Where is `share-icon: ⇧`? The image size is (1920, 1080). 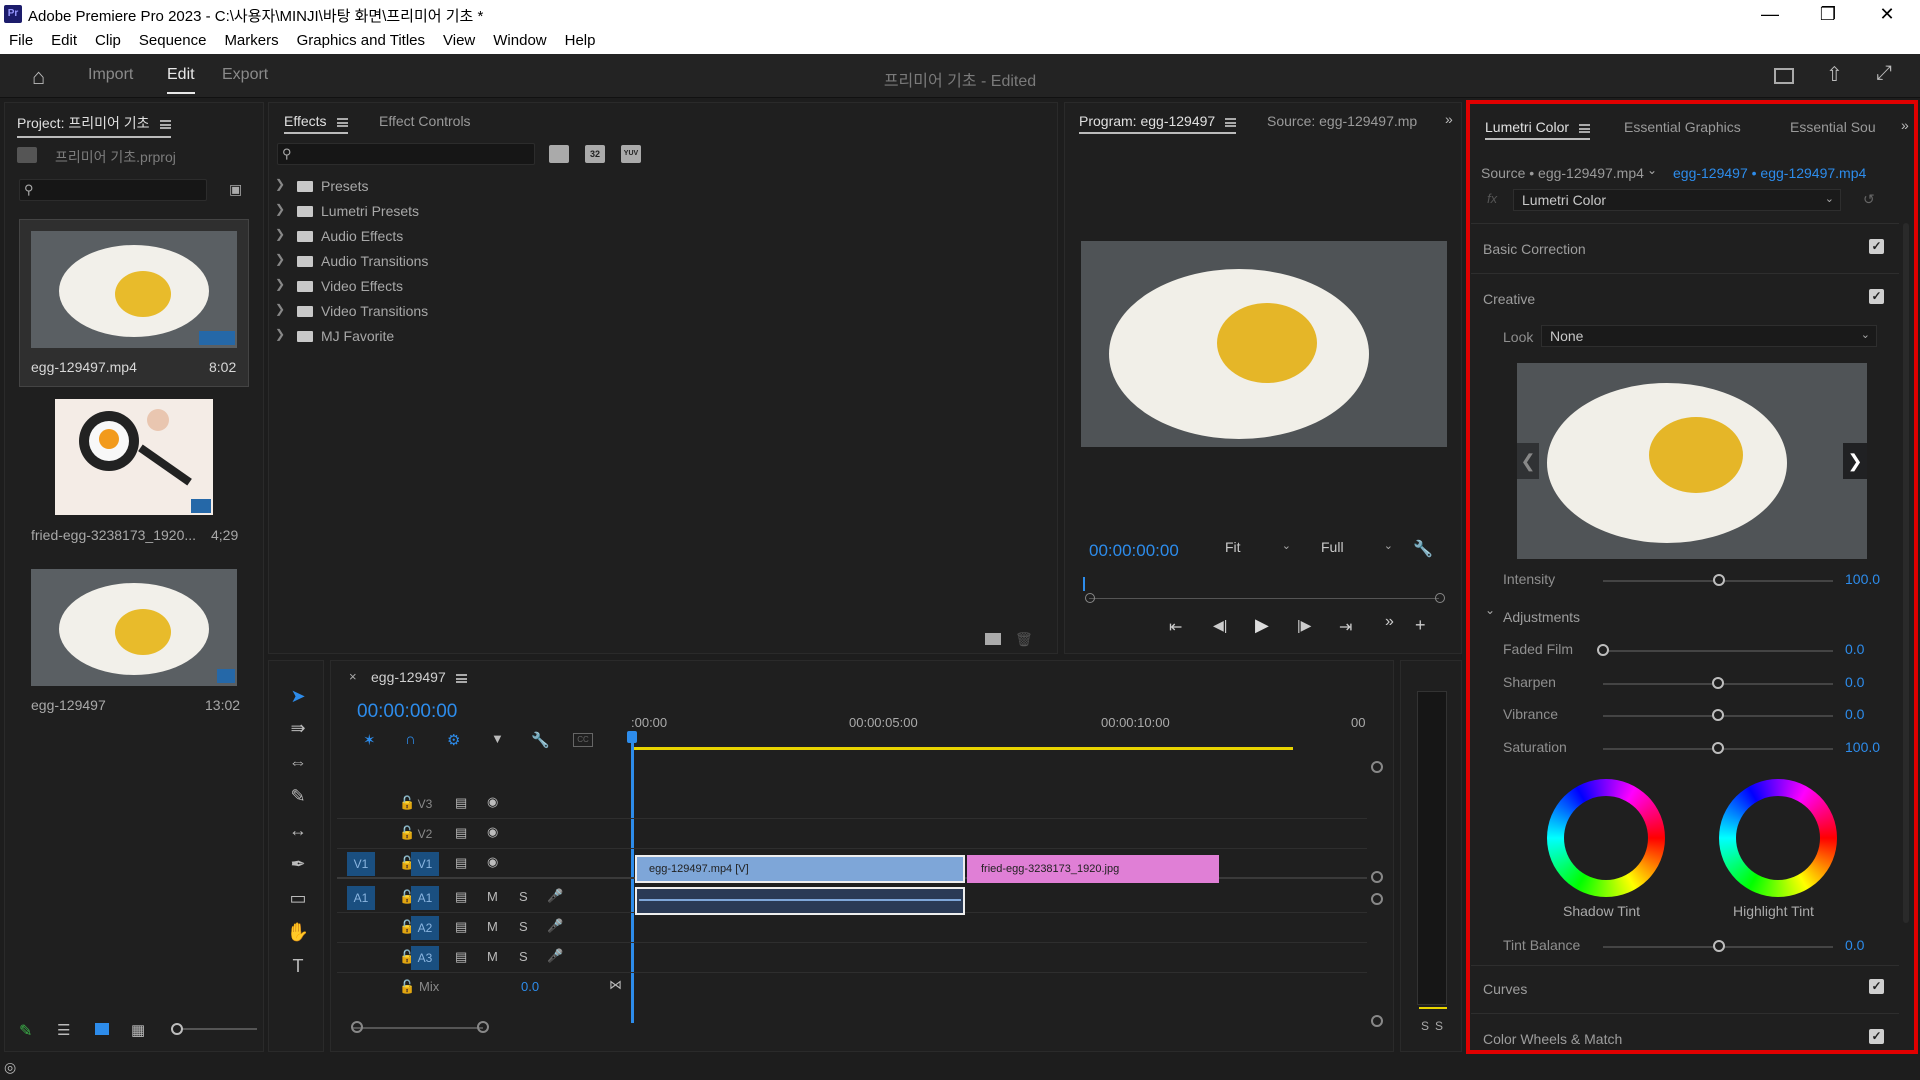
share-icon: ⇧ is located at coordinates (1834, 74).